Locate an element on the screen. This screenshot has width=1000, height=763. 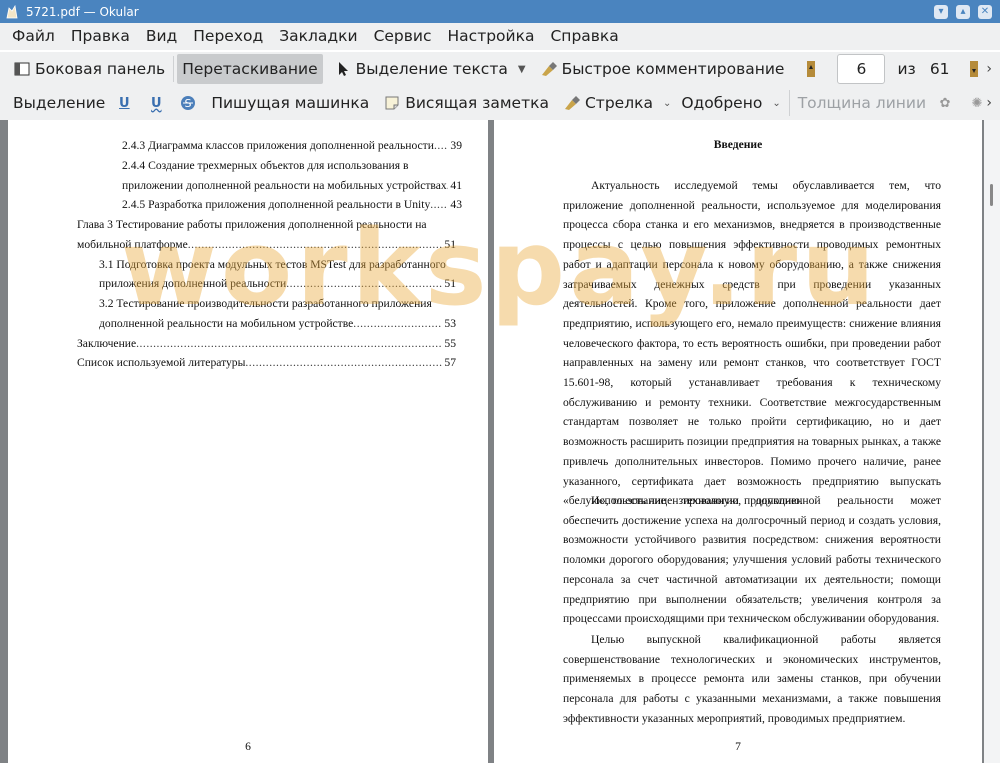
strikeout-button: S is located at coordinates (190, 103).